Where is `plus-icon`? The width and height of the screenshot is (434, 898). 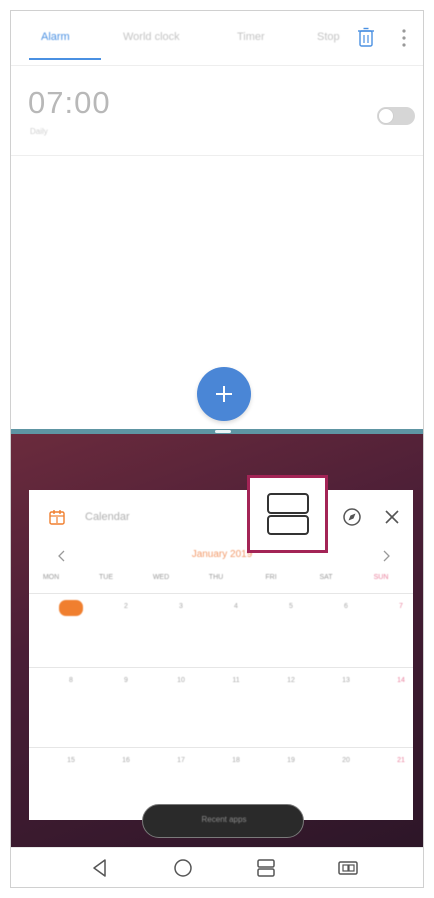 plus-icon is located at coordinates (224, 394).